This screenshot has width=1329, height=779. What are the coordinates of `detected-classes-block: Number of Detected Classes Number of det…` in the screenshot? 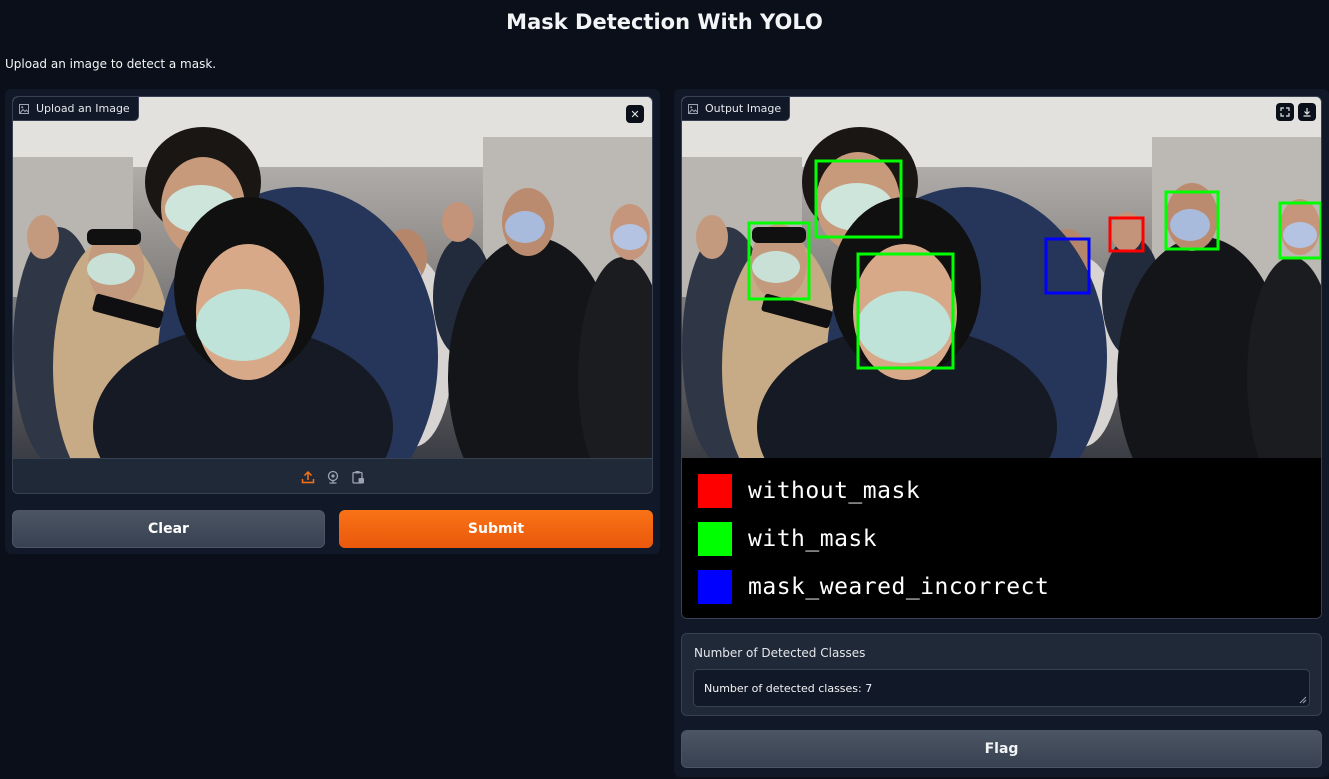 It's located at (1001, 674).